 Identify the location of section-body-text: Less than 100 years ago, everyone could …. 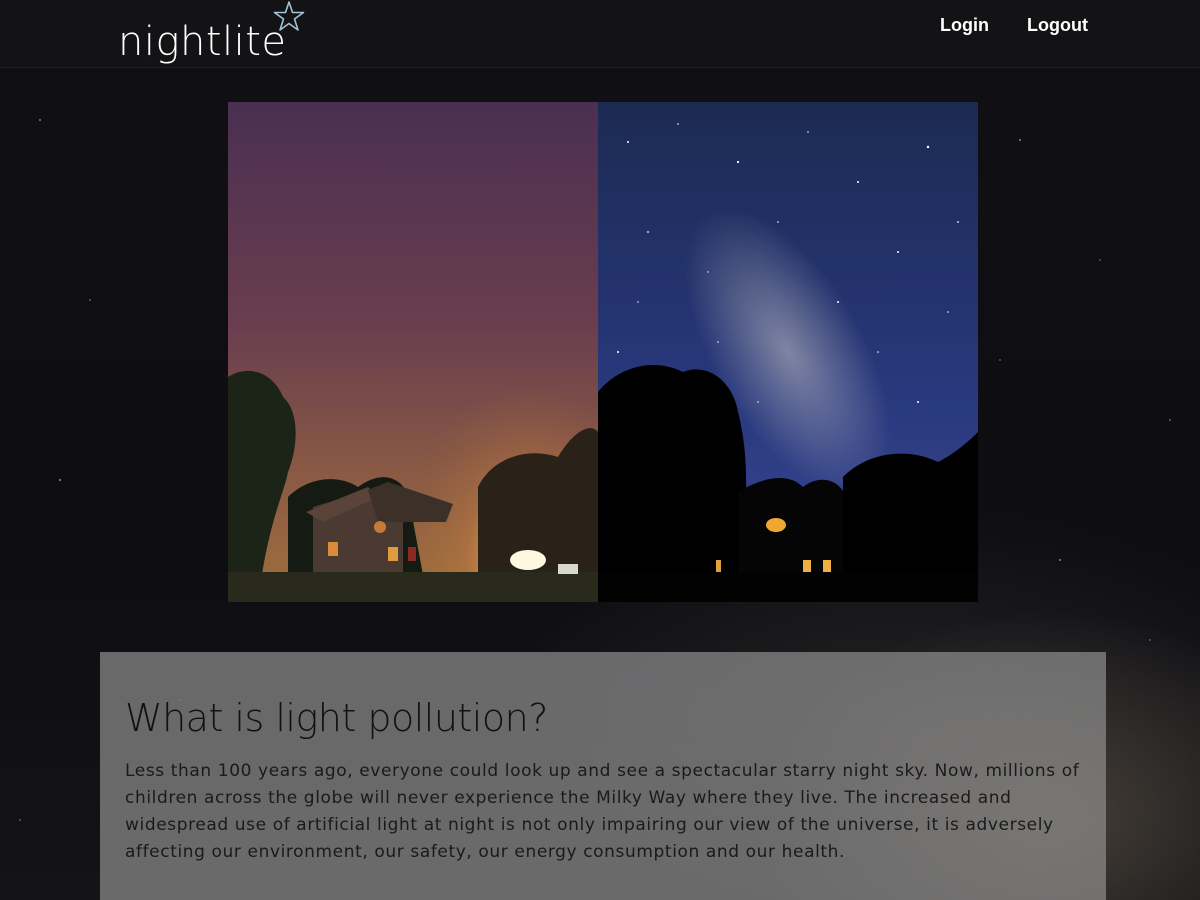
(602, 811).